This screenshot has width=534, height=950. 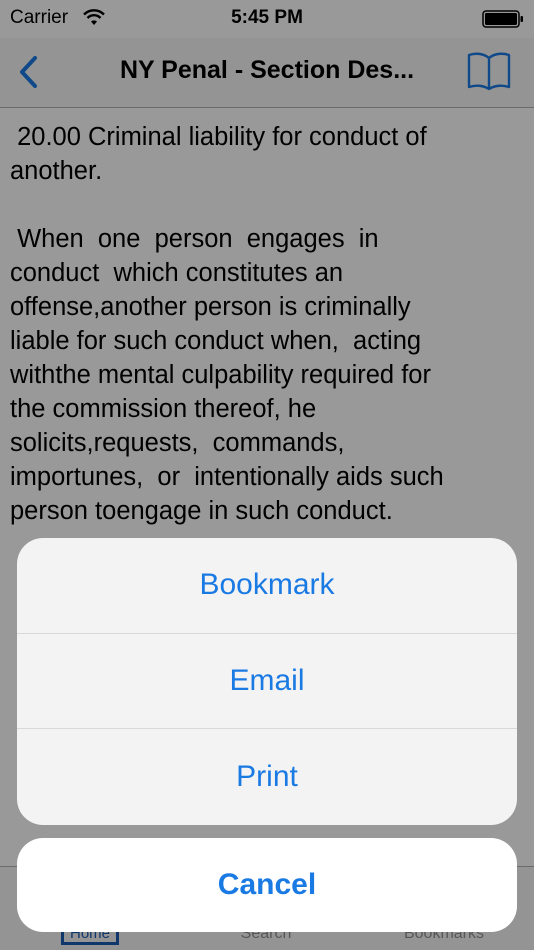 What do you see at coordinates (267, 586) in the screenshot?
I see `bookmark-action-button: Bookmark` at bounding box center [267, 586].